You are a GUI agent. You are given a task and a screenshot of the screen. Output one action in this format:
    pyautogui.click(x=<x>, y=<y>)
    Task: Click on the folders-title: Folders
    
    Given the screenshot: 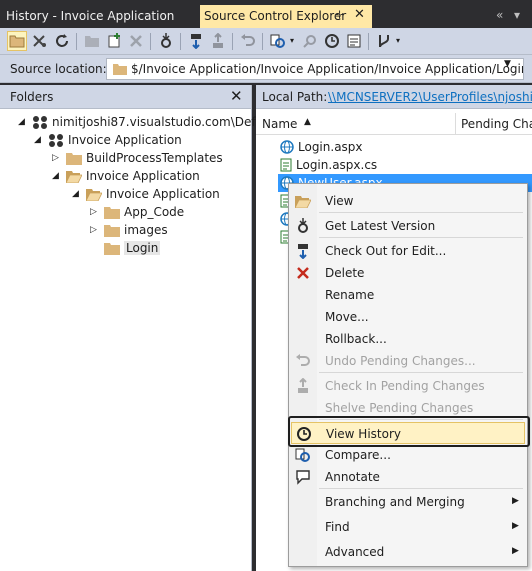 What is the action you would take?
    pyautogui.click(x=32, y=97)
    